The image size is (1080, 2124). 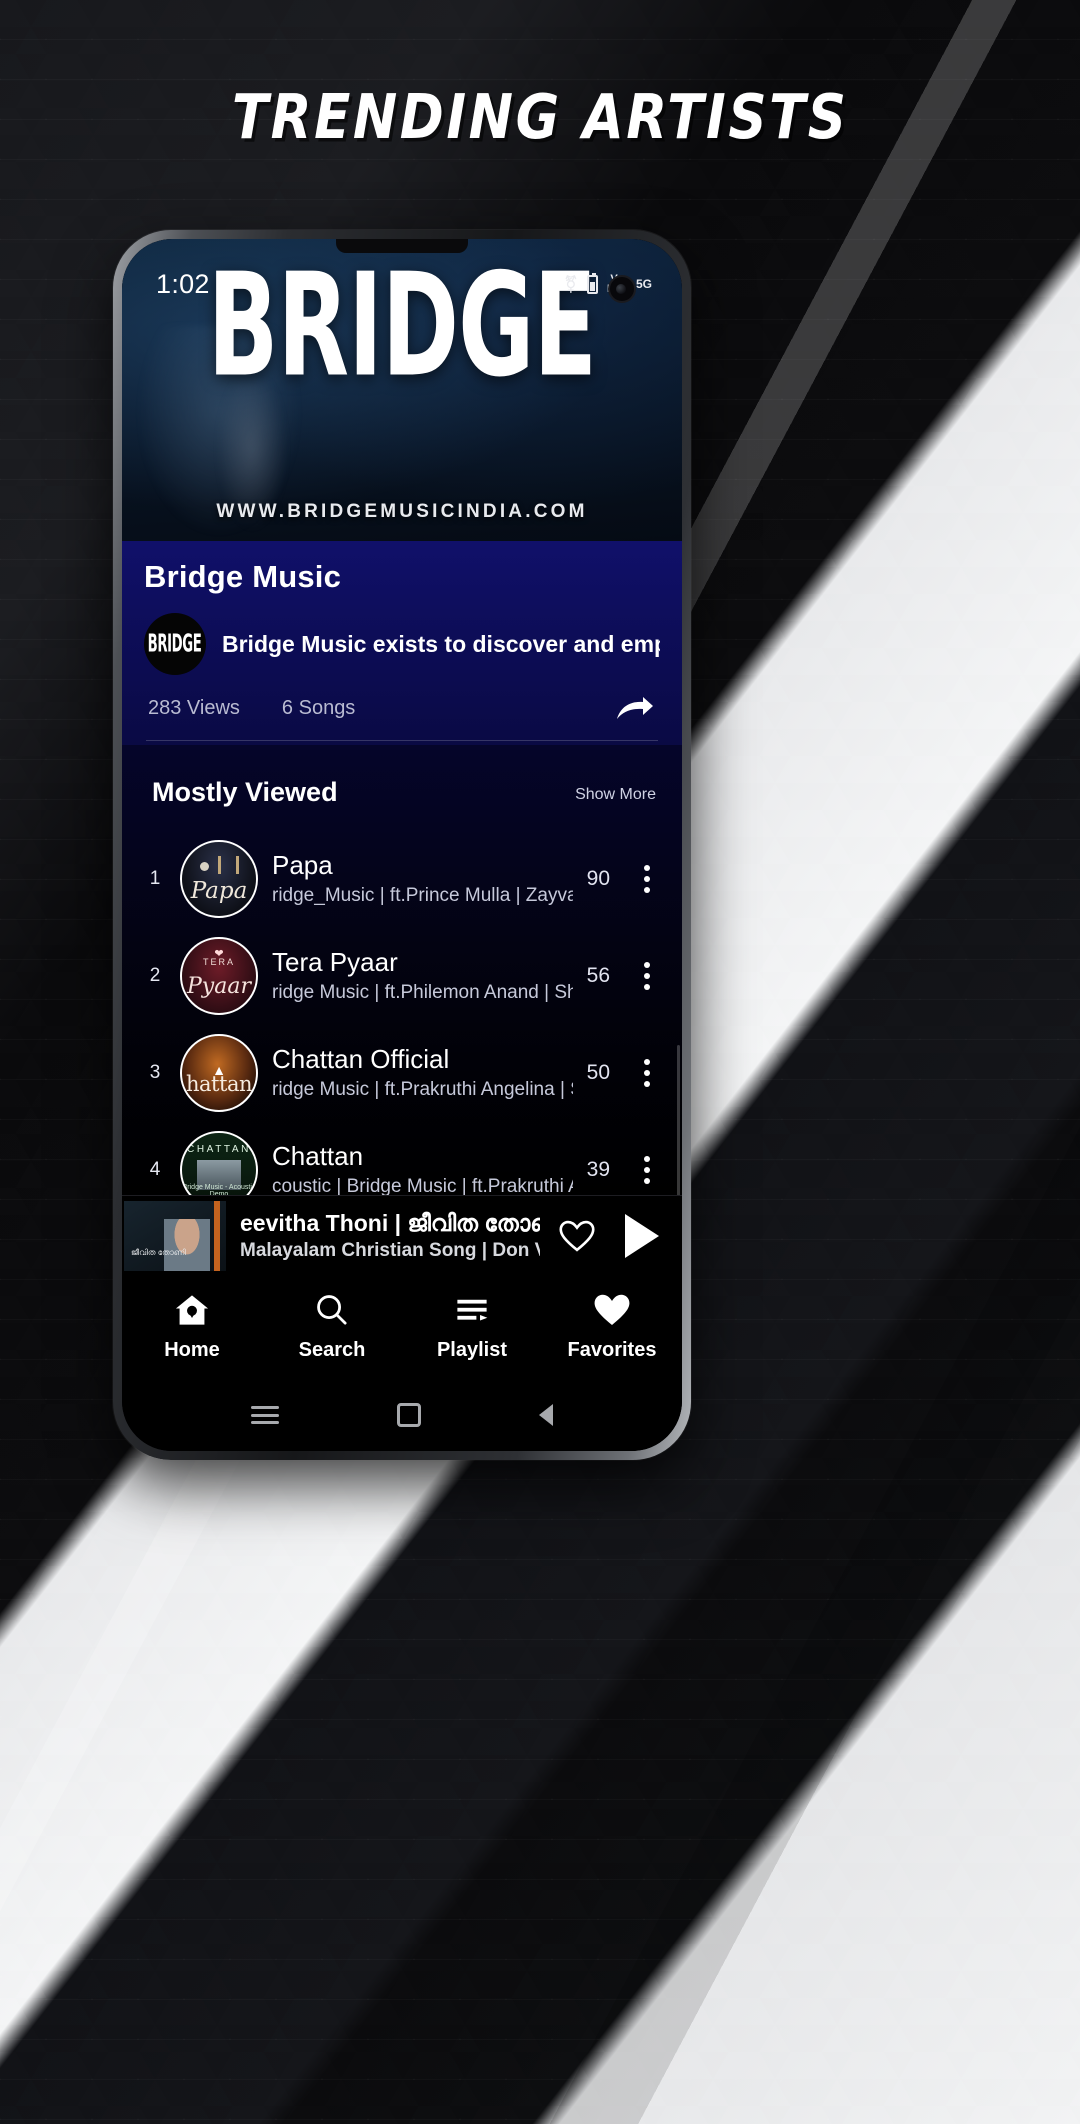 What do you see at coordinates (598, 975) in the screenshot?
I see `song-view-count: 56` at bounding box center [598, 975].